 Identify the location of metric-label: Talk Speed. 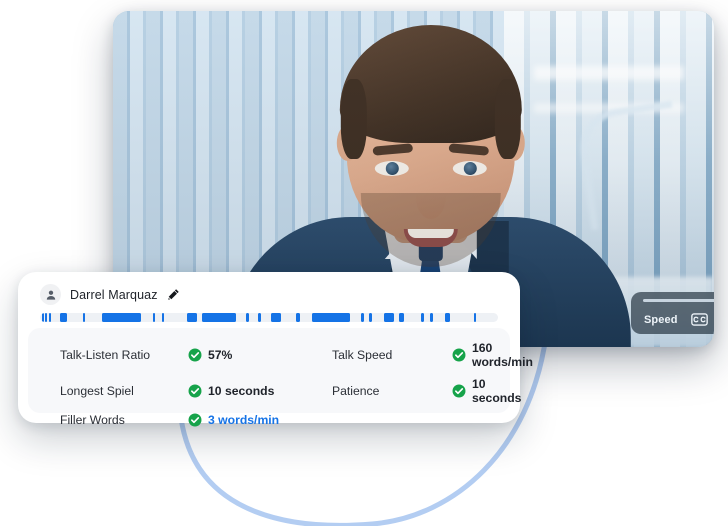
(362, 355).